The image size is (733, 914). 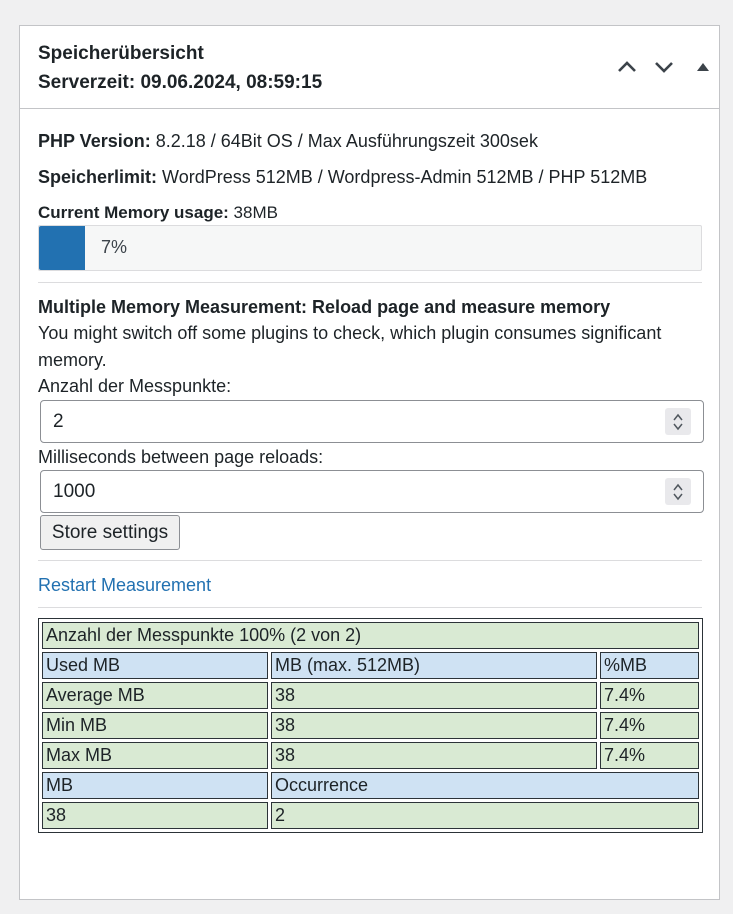 What do you see at coordinates (110, 532) in the screenshot?
I see `store-settings-button: Store settings` at bounding box center [110, 532].